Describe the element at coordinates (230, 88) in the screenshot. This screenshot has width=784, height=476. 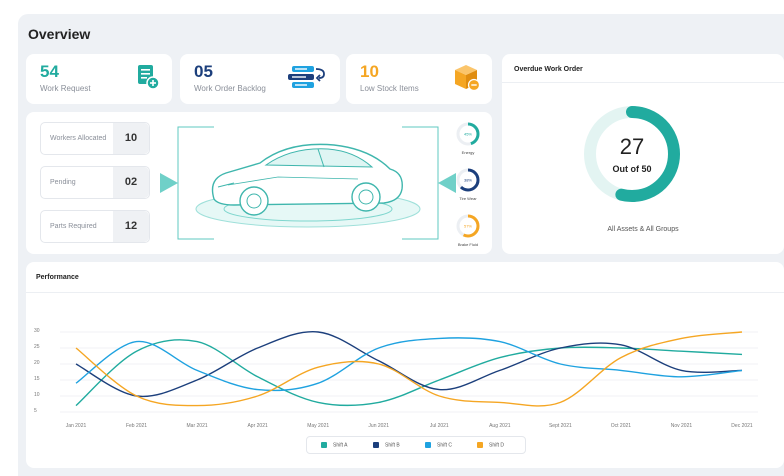
I see `stat-label: Work Order Backlog` at that location.